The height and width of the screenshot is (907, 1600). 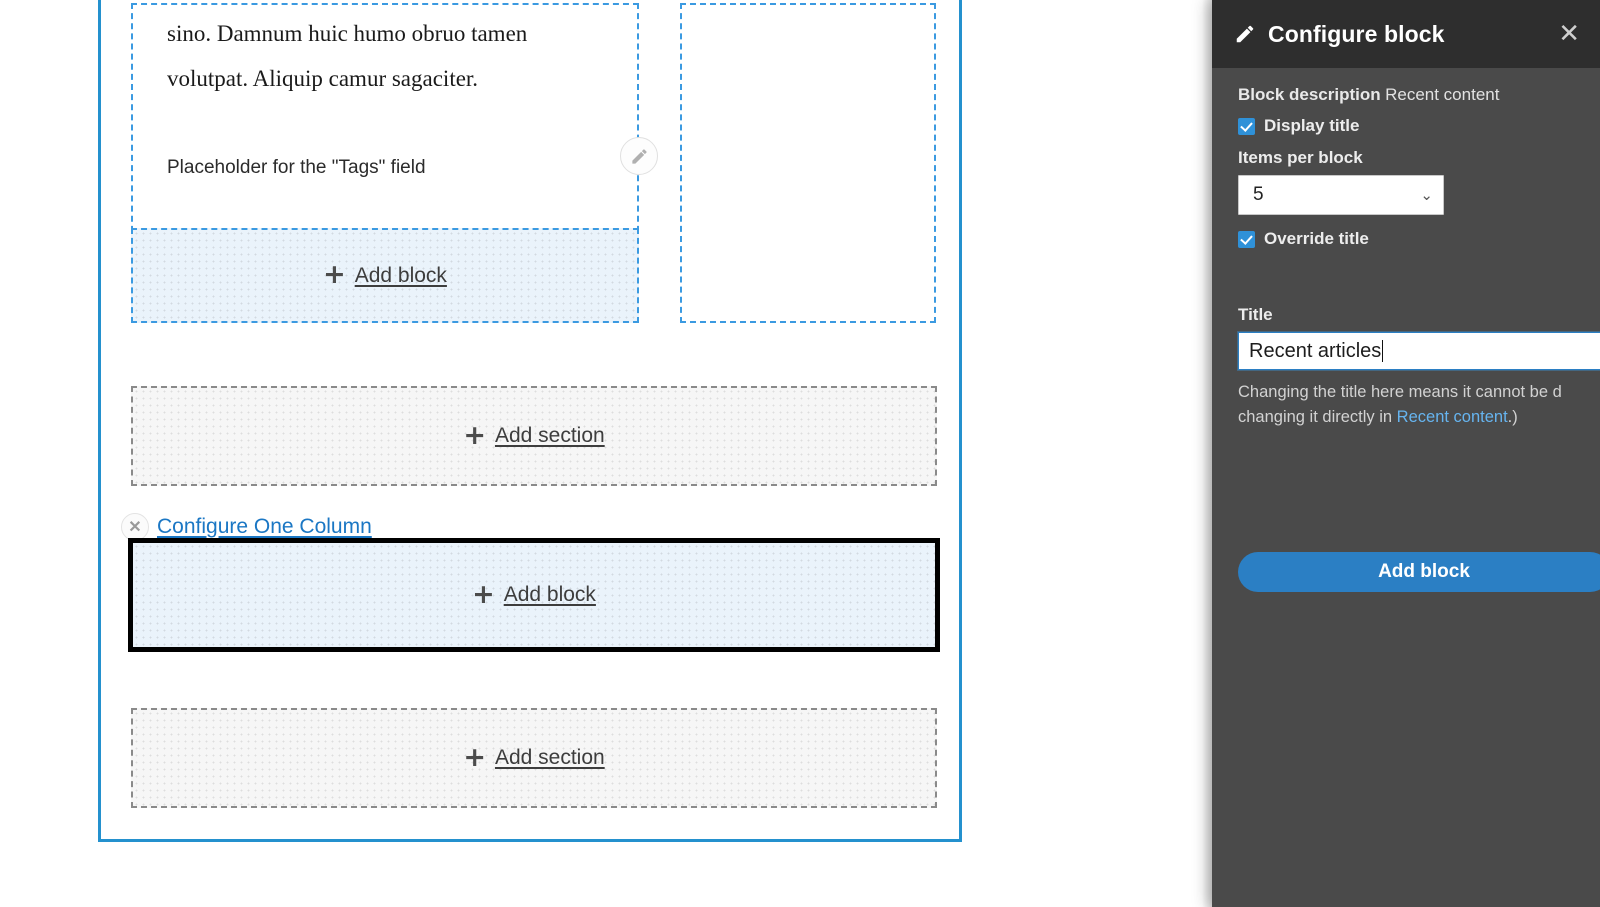 I want to click on override-title-label: Override title, so click(x=1316, y=238).